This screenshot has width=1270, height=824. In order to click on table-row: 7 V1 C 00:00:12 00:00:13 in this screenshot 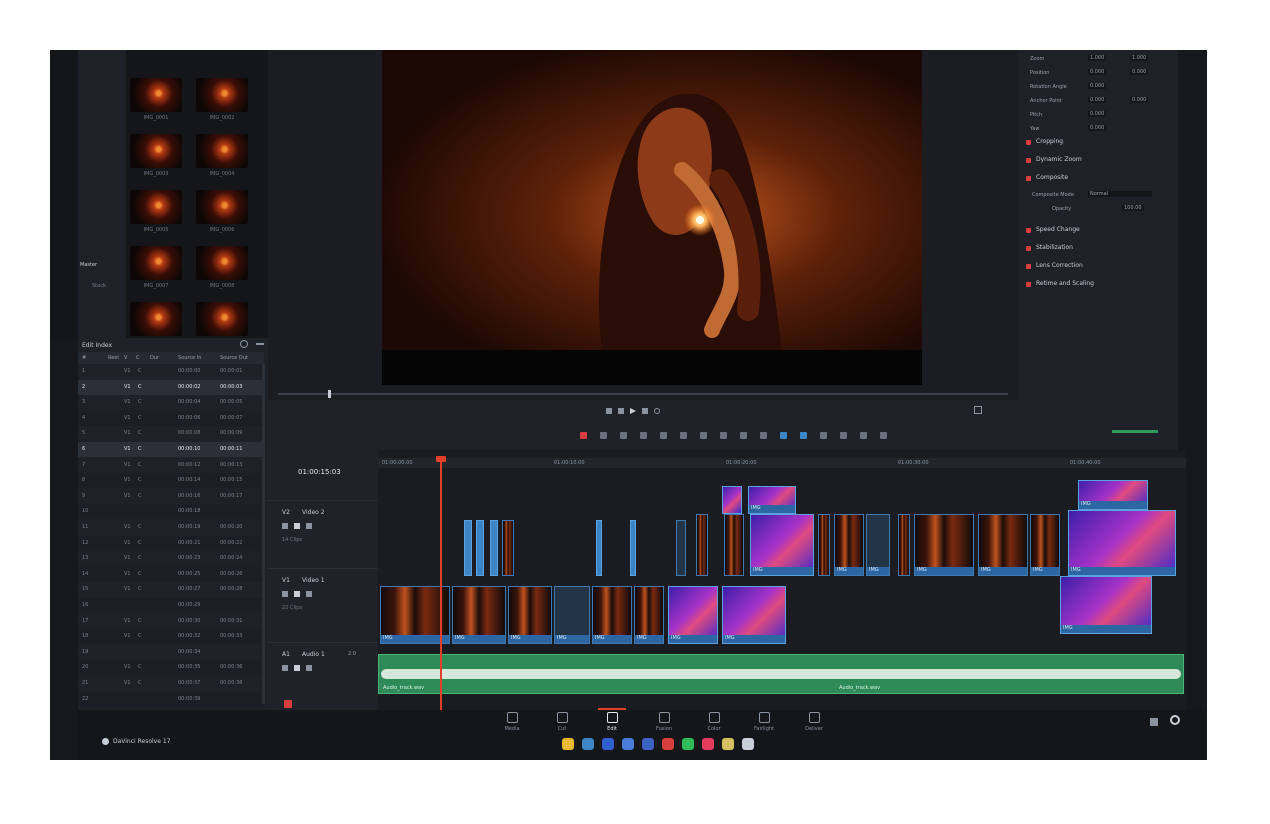, I will do `click(171, 465)`.